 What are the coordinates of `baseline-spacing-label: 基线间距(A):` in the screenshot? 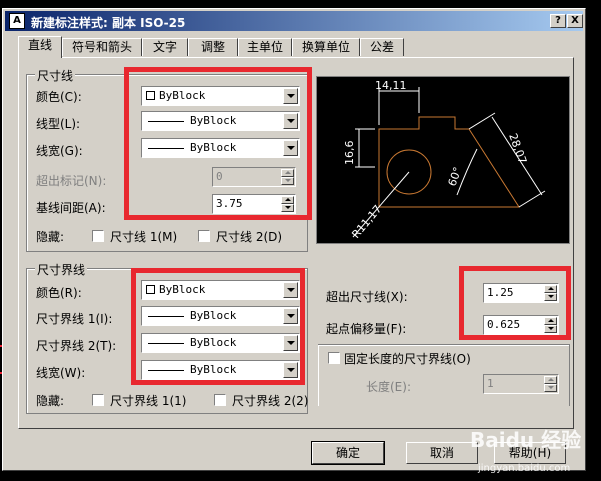 It's located at (71, 208).